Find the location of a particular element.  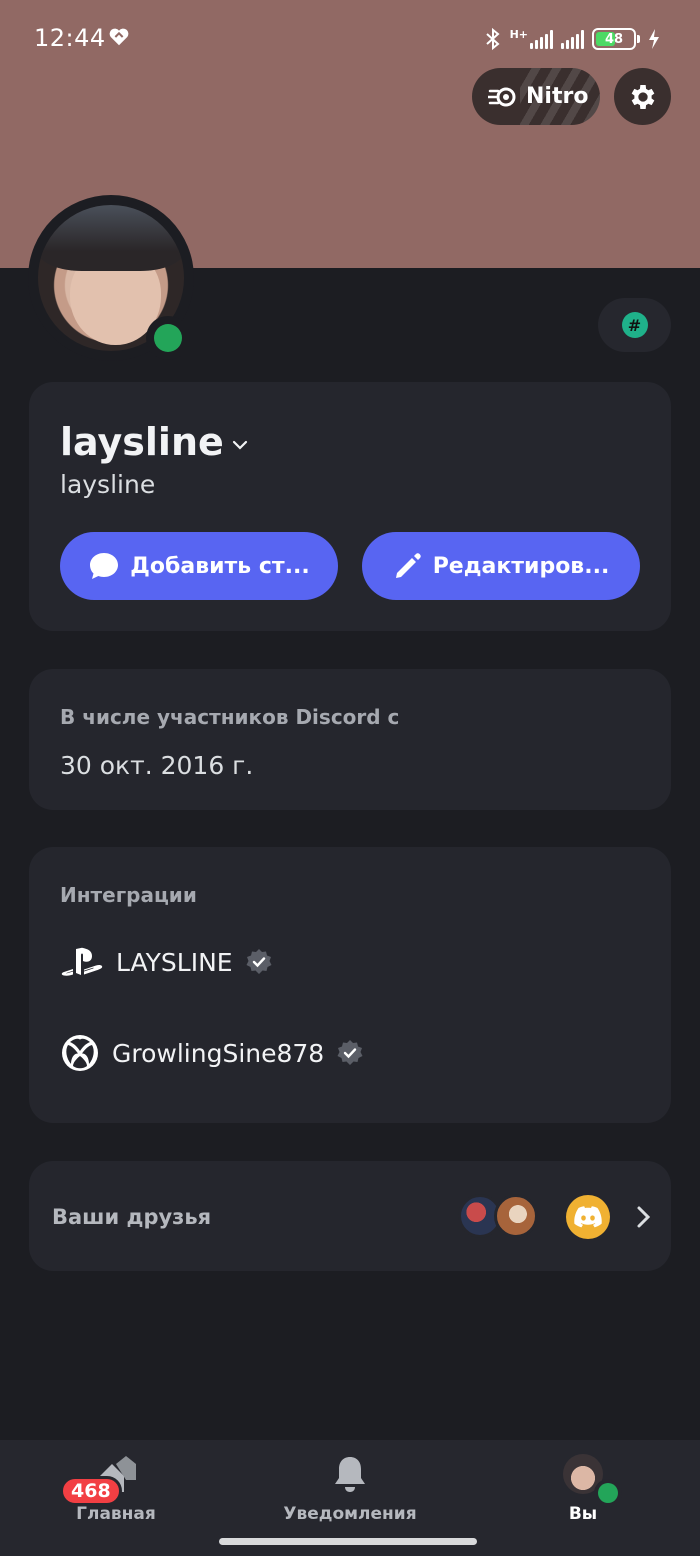

discord-icon is located at coordinates (588, 1217).